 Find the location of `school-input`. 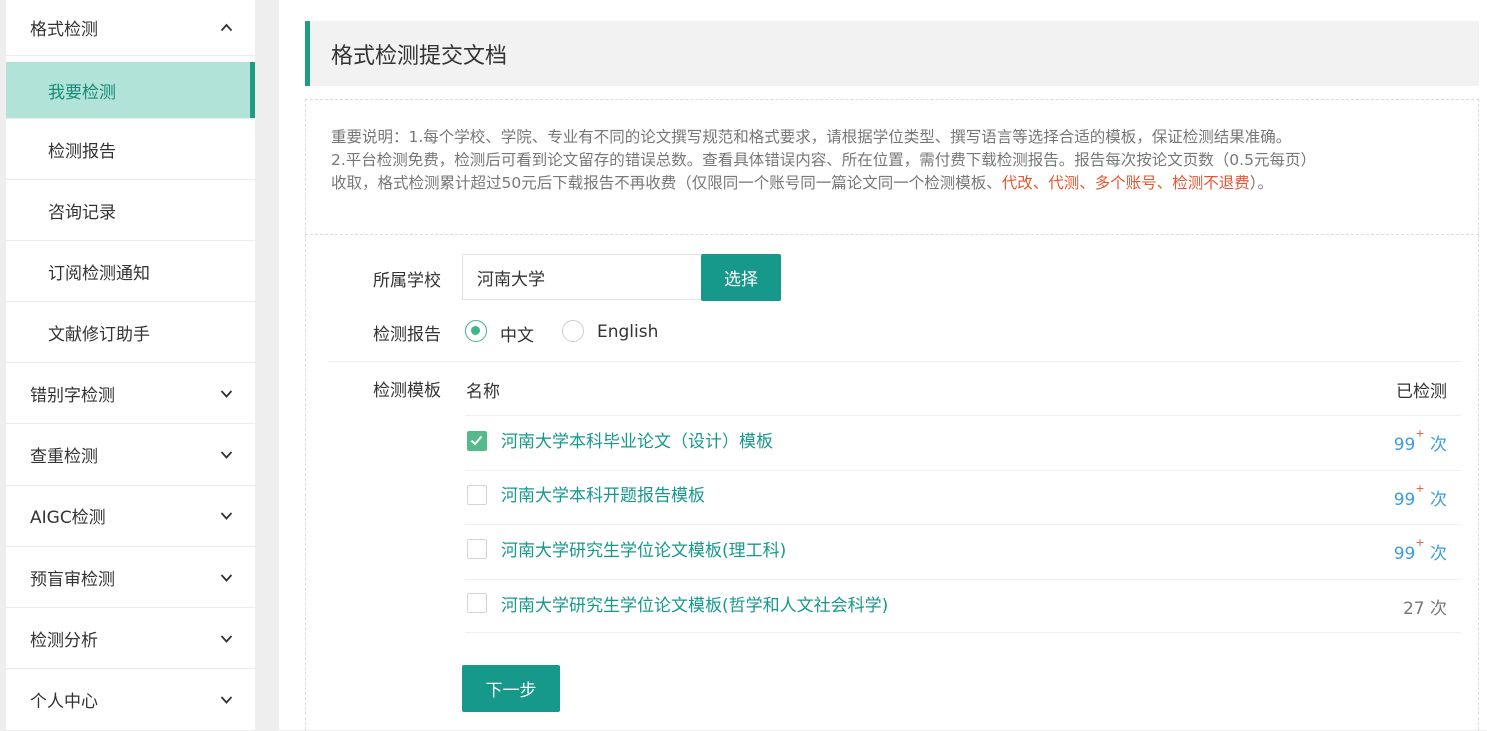

school-input is located at coordinates (582, 277).